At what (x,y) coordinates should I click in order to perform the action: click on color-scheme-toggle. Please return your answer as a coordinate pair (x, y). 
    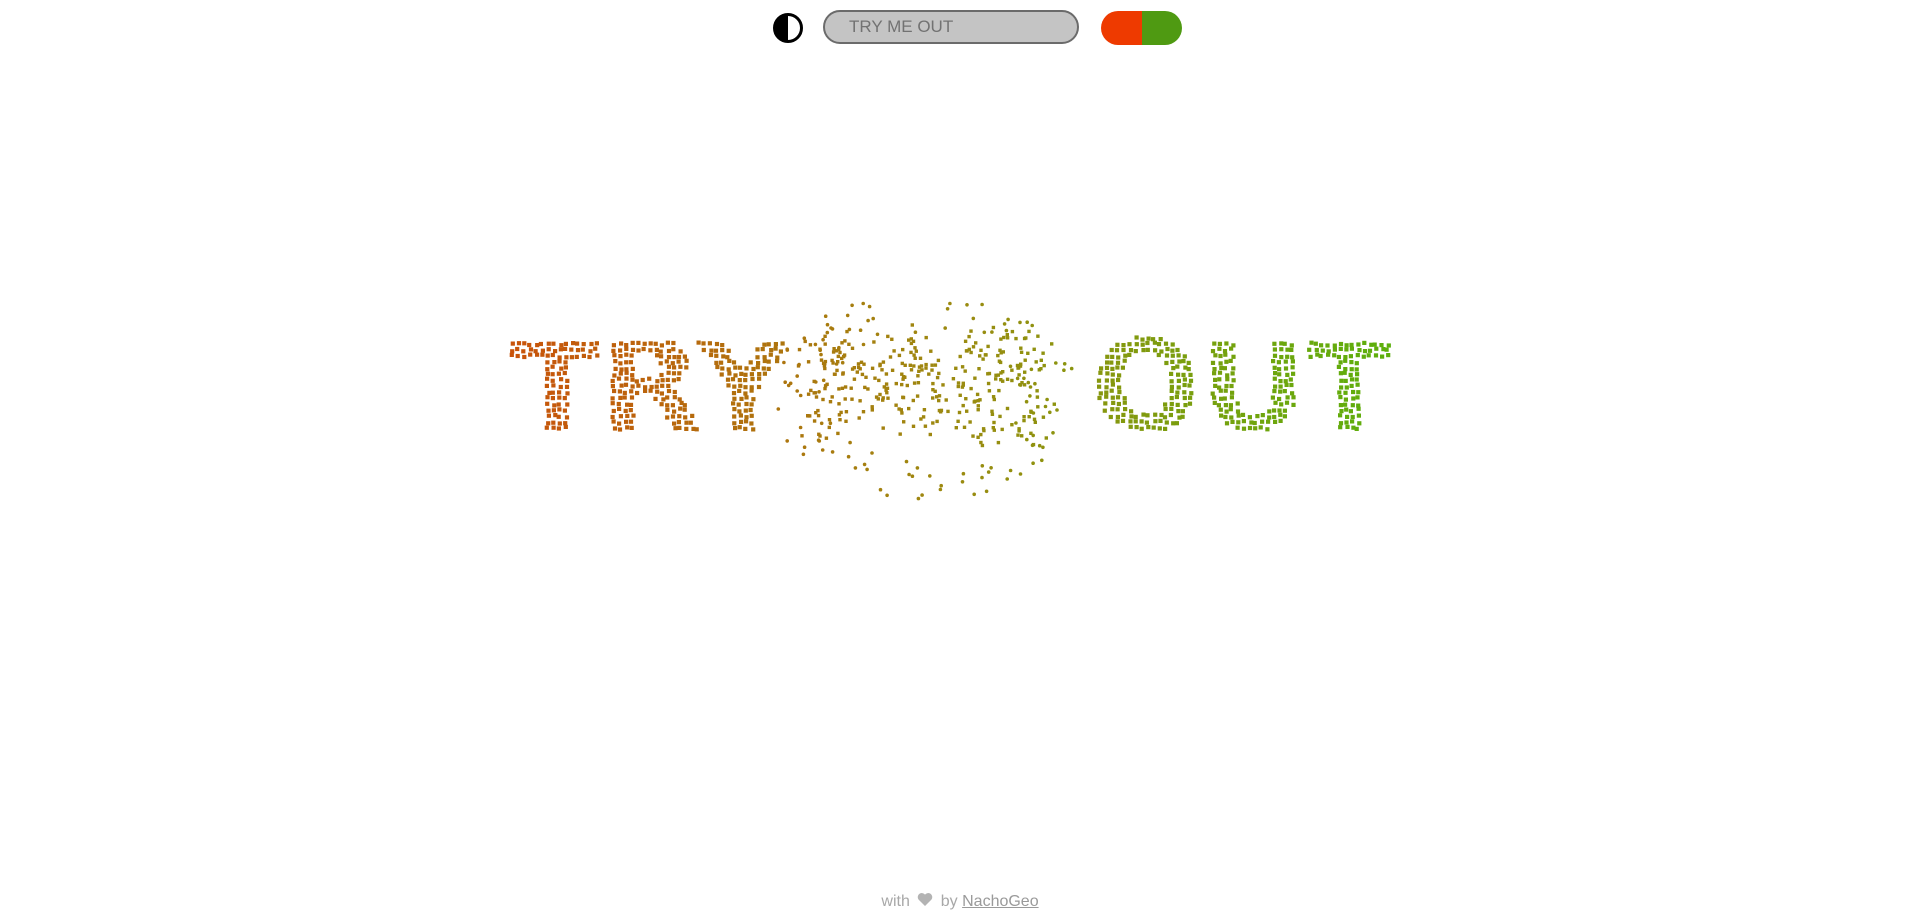
    Looking at the image, I should click on (1141, 28).